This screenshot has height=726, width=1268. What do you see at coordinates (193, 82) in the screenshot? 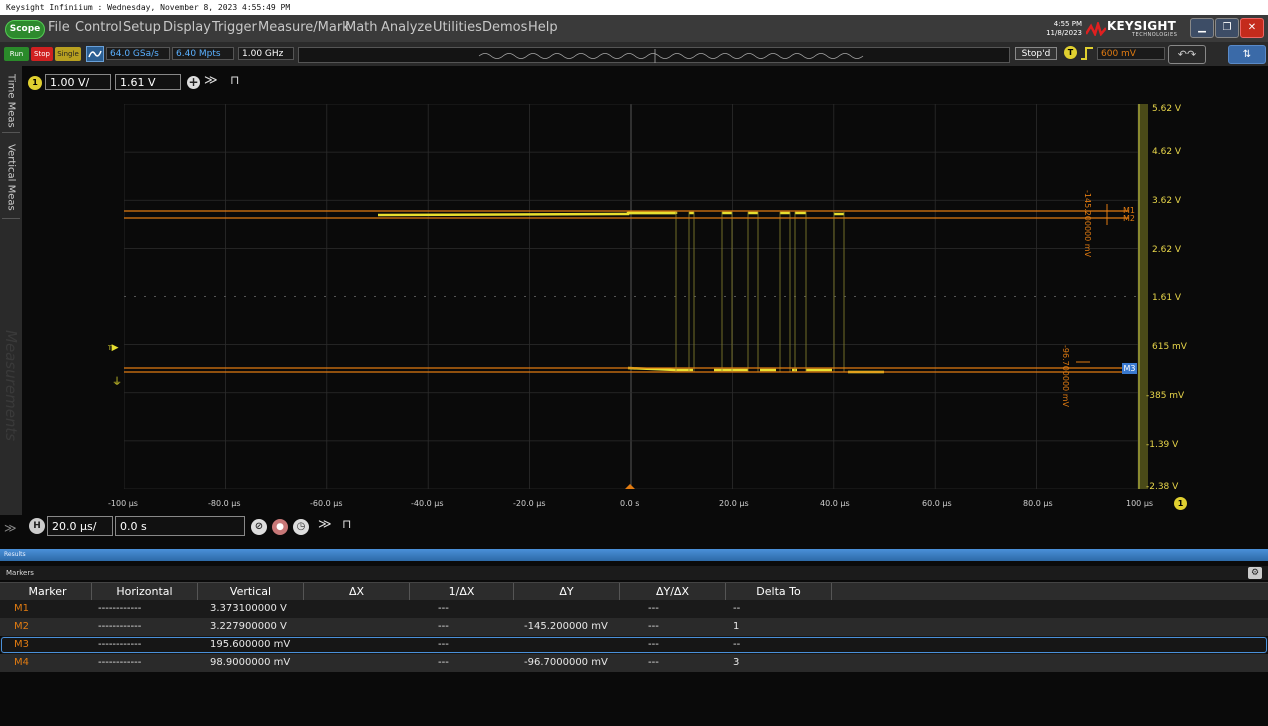
I see `add-channel-icon: +` at bounding box center [193, 82].